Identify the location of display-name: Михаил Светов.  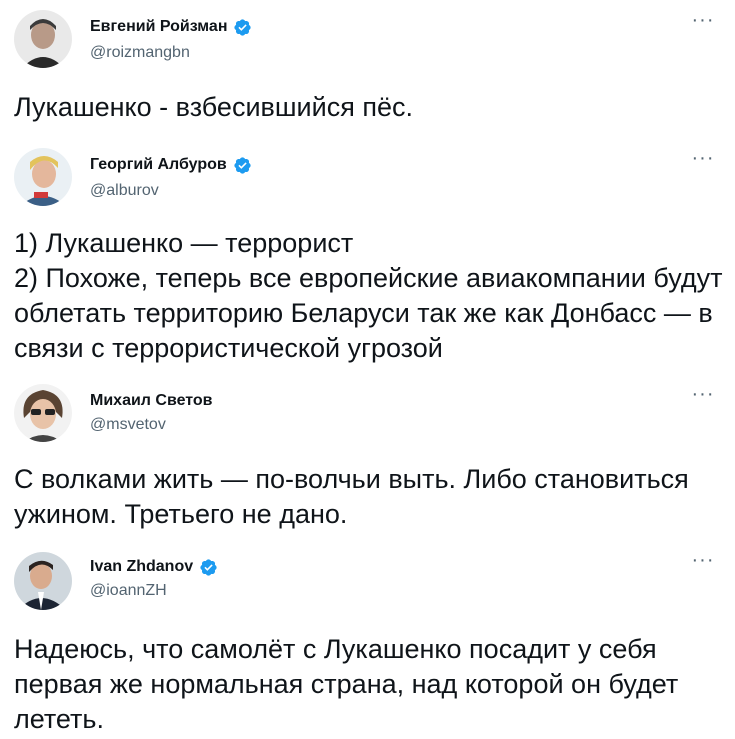
(151, 401).